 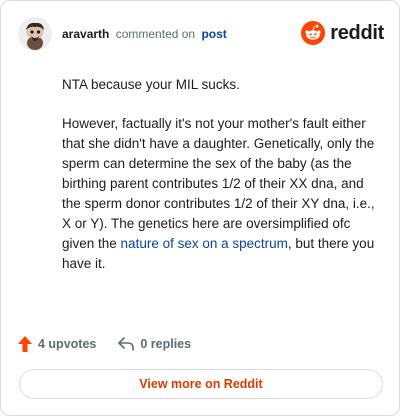 What do you see at coordinates (204, 243) in the screenshot?
I see `inline-link: nature of sex on a spectrum` at bounding box center [204, 243].